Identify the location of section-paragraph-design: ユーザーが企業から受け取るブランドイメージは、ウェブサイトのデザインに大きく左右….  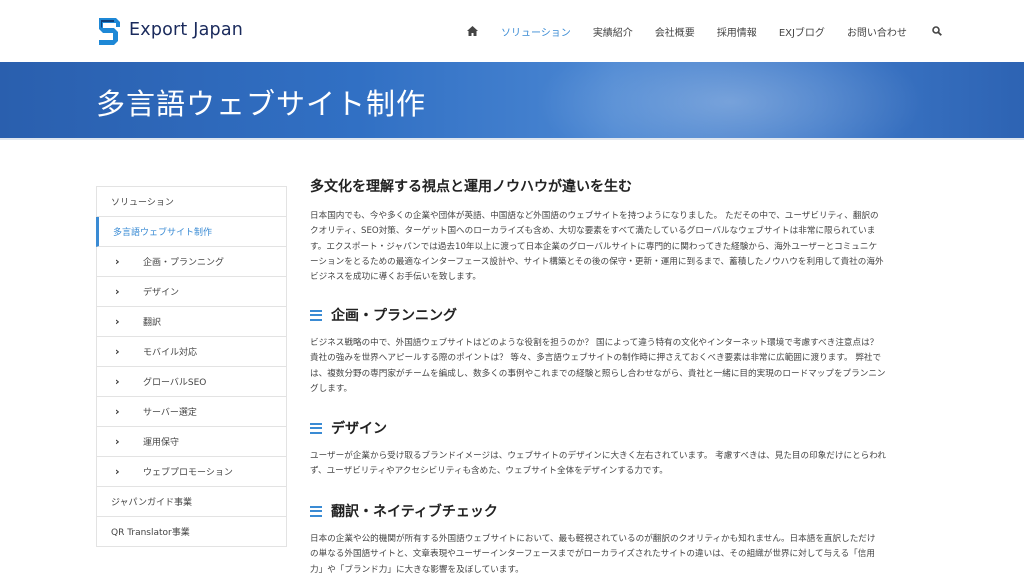
(620, 464).